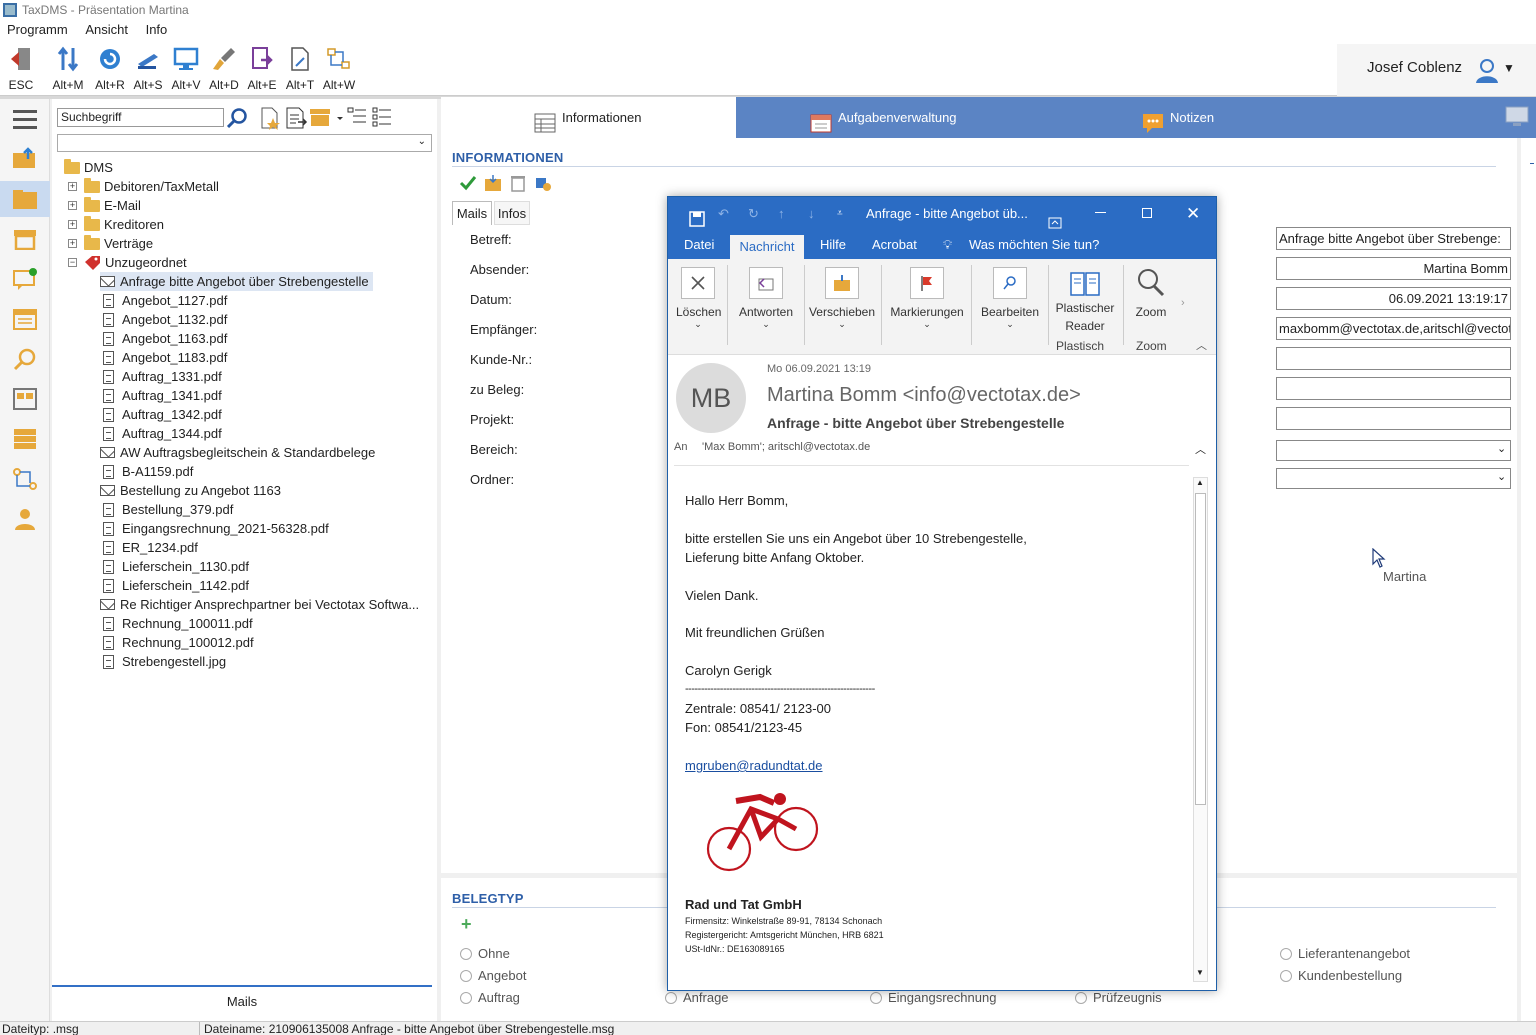 This screenshot has height=1035, width=1536. Describe the element at coordinates (698, 298) in the screenshot. I see `delete-button: Löschen ⌄` at that location.